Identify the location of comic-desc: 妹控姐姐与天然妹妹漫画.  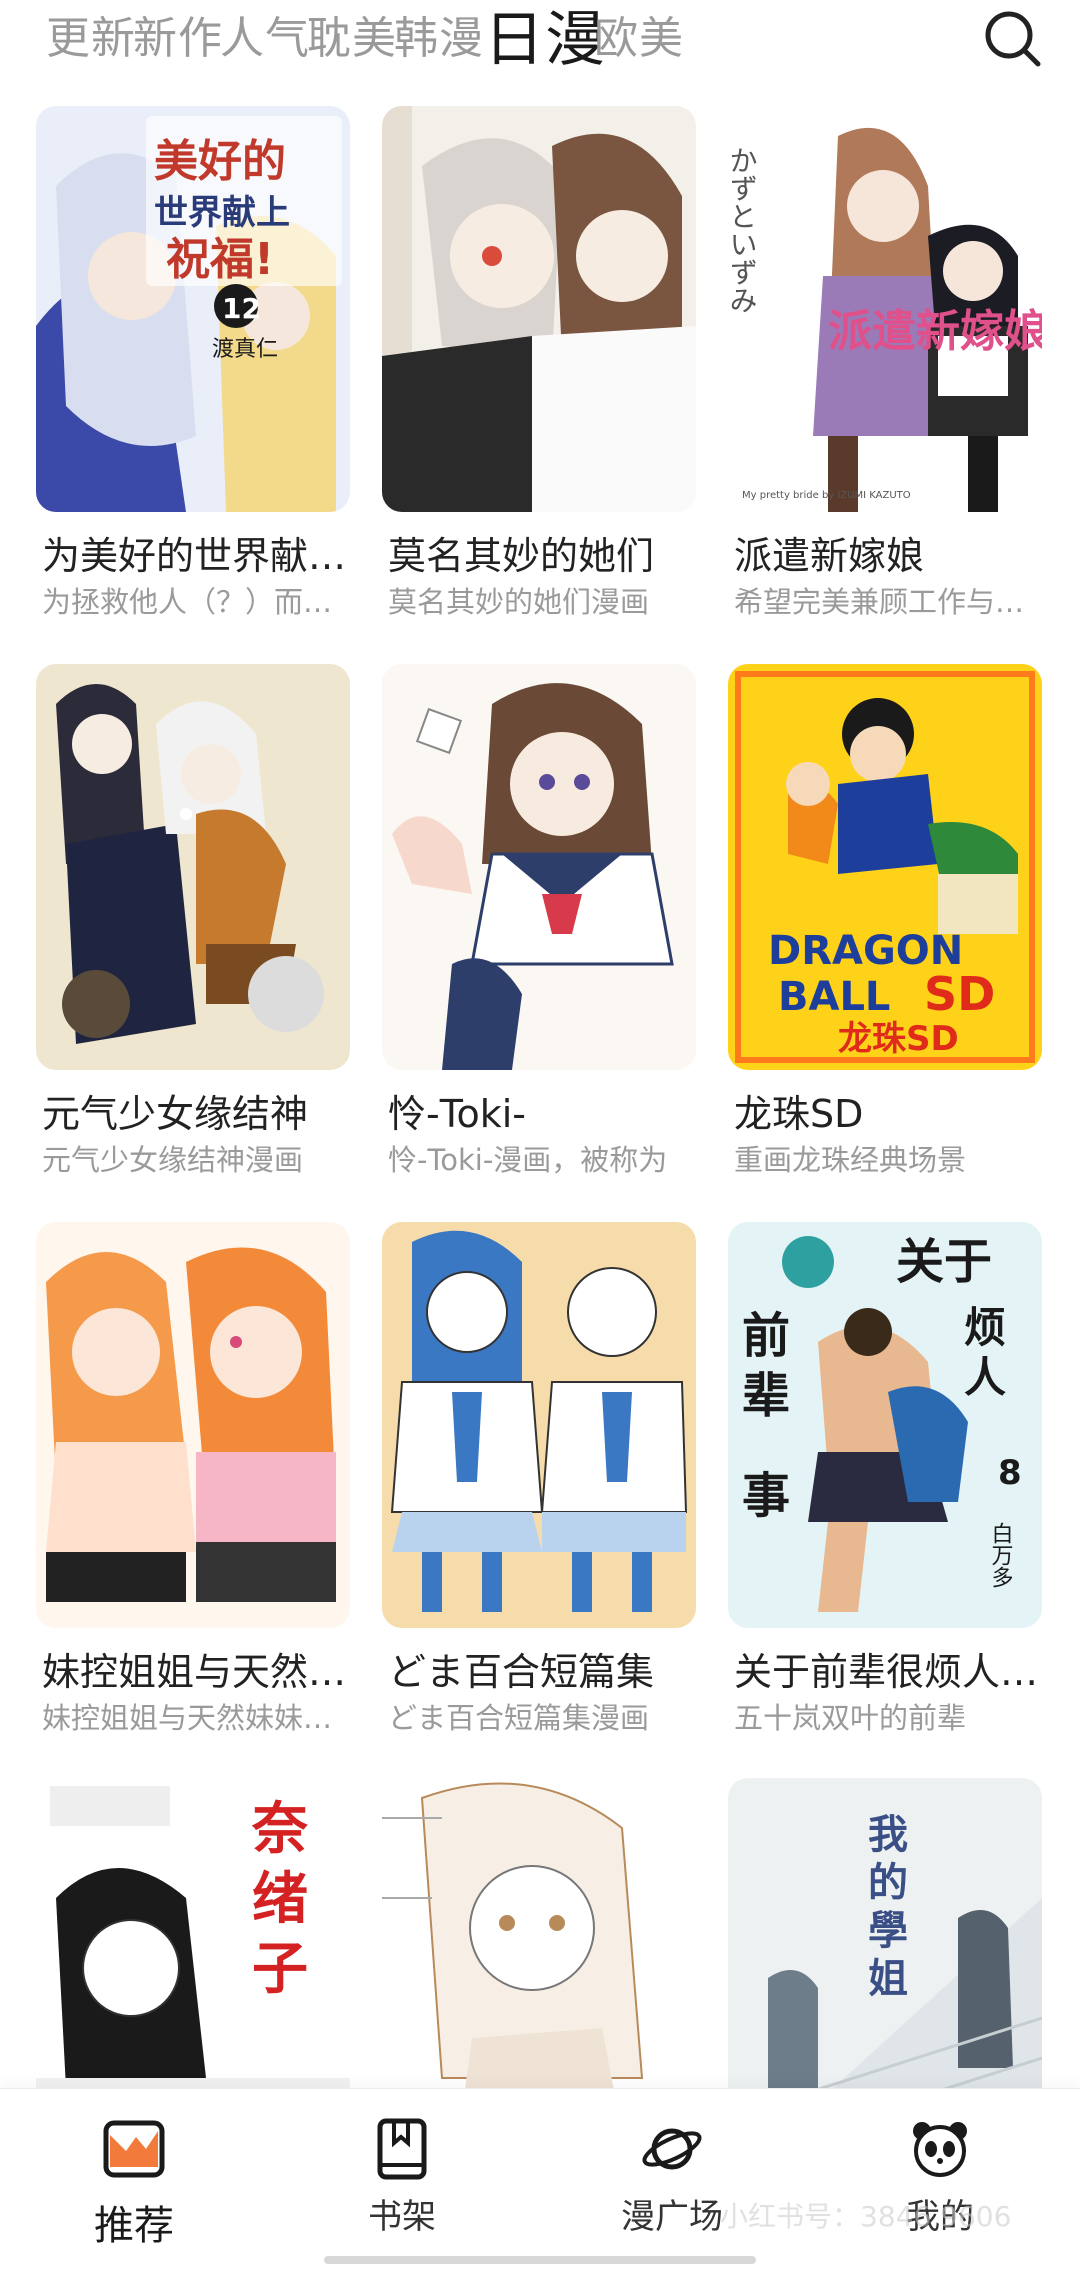
(196, 1718).